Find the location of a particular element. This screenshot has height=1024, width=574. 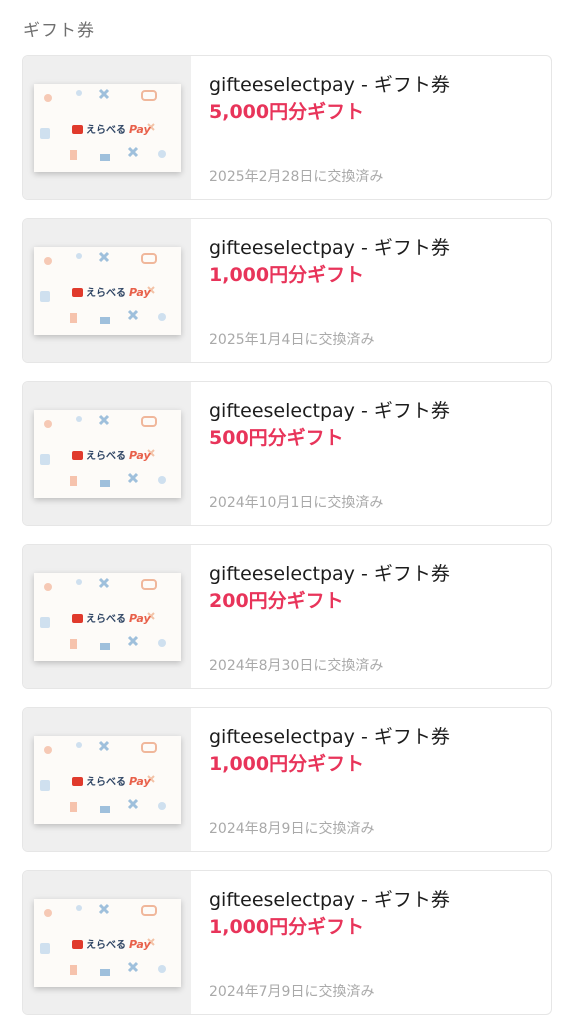

gift-exchange-date: 2024年8月30日に交換済み is located at coordinates (296, 666).